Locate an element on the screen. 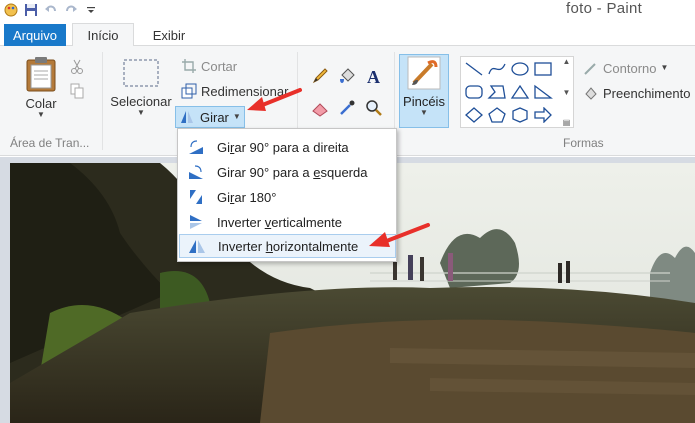 The height and width of the screenshot is (423, 695). diamond-shape-icon is located at coordinates (474, 115).